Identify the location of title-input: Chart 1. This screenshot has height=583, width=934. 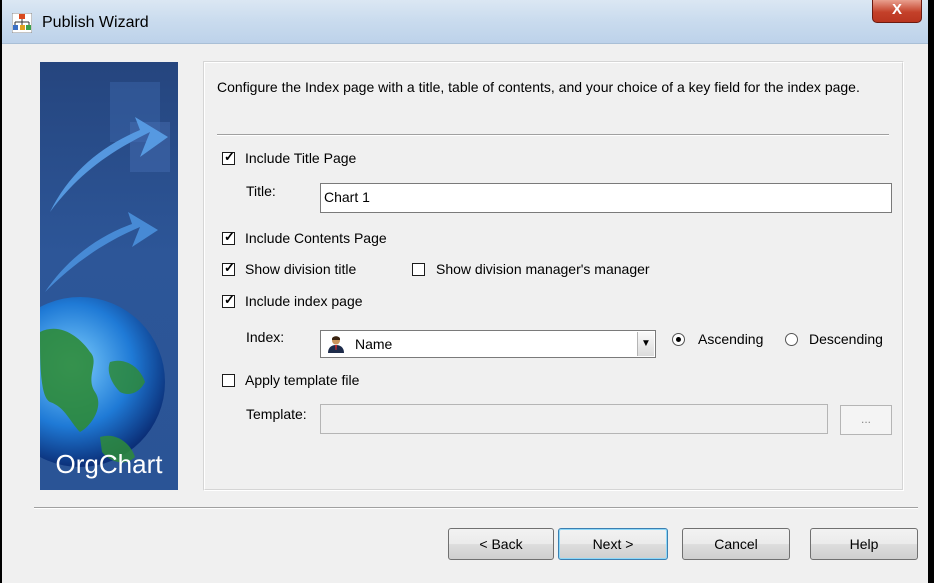
(606, 198).